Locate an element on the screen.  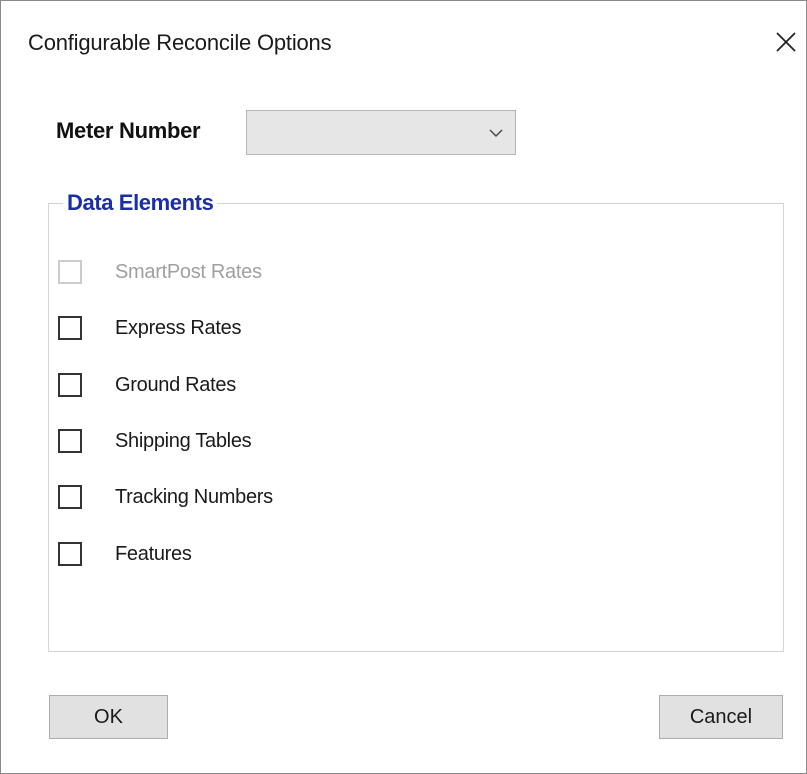
checkbox-features: Features is located at coordinates (125, 554).